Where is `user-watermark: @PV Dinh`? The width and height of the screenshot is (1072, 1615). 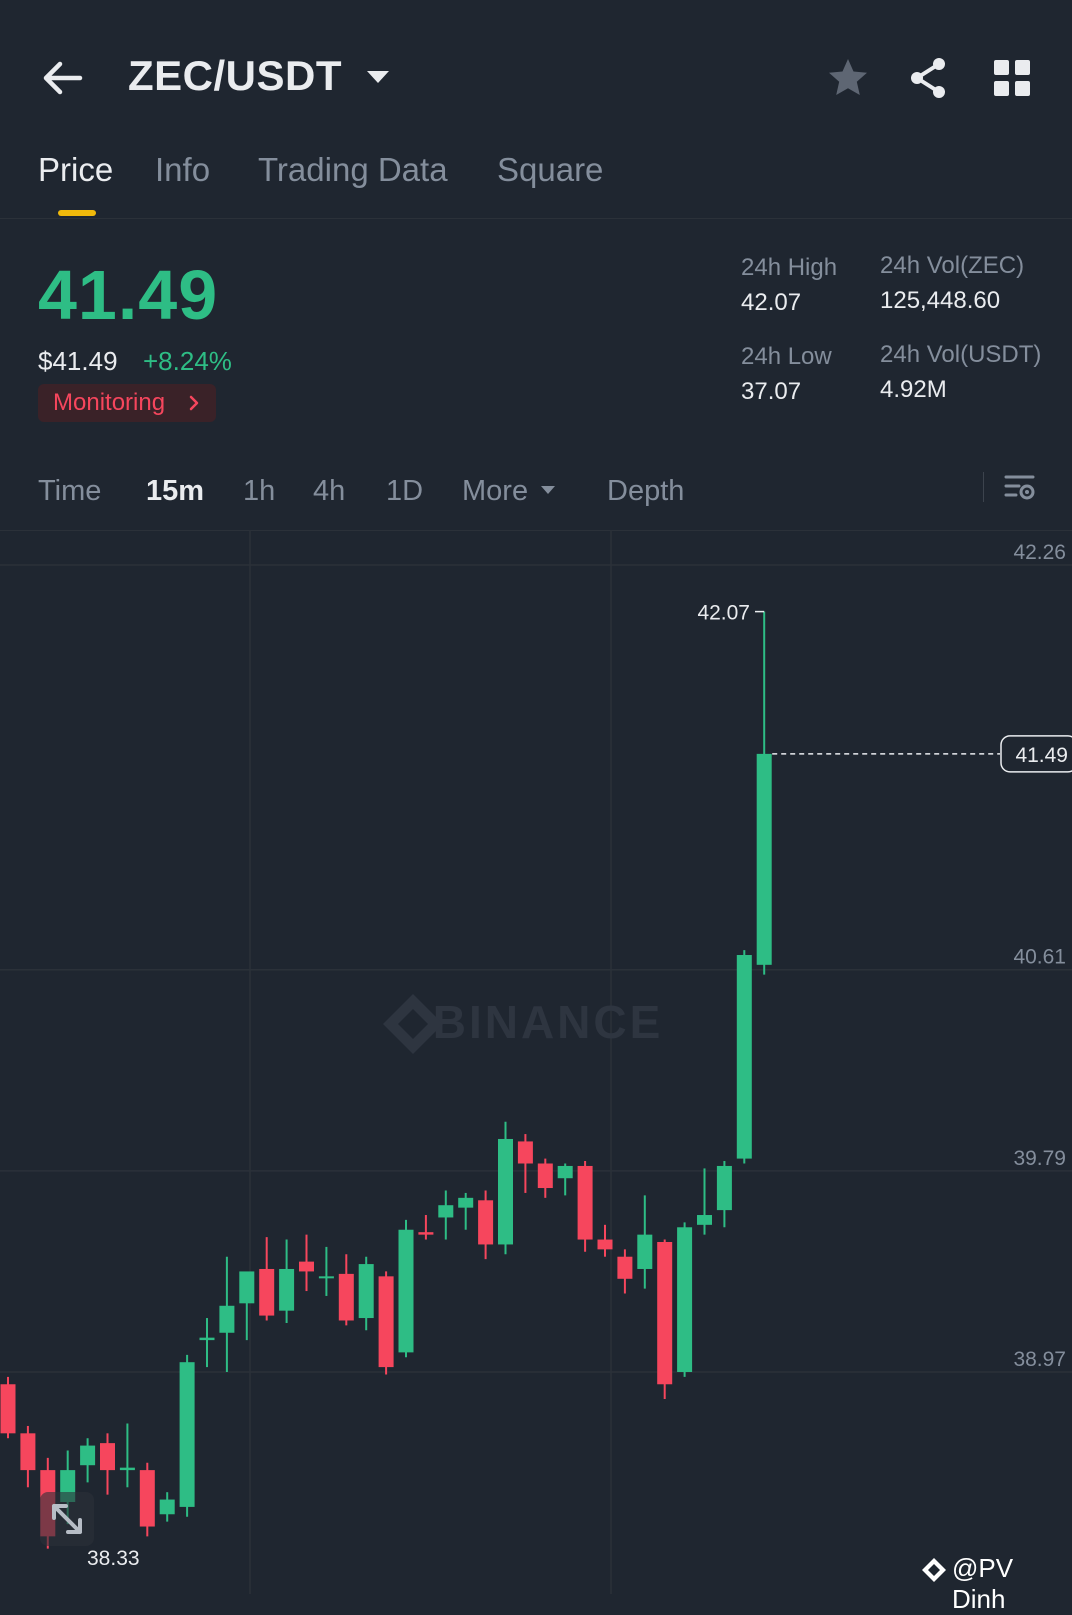
user-watermark: @PV Dinh is located at coordinates (983, 1583).